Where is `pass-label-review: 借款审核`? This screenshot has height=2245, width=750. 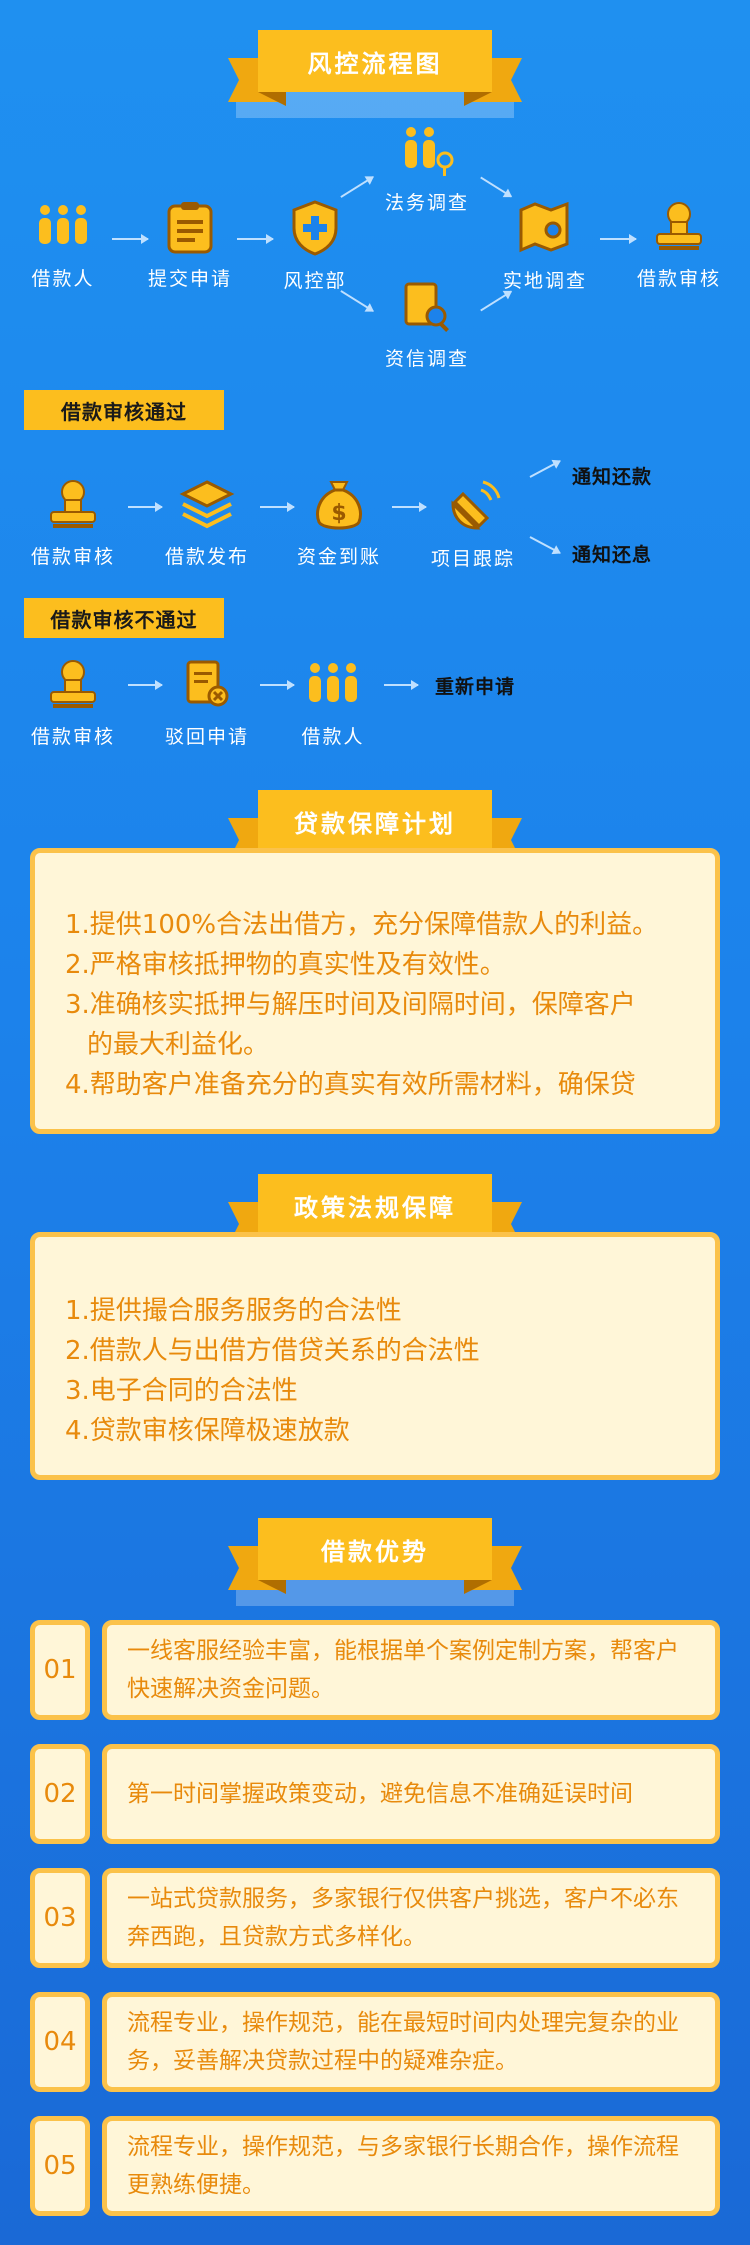
pass-label-review: 借款审核 is located at coordinates (72, 557).